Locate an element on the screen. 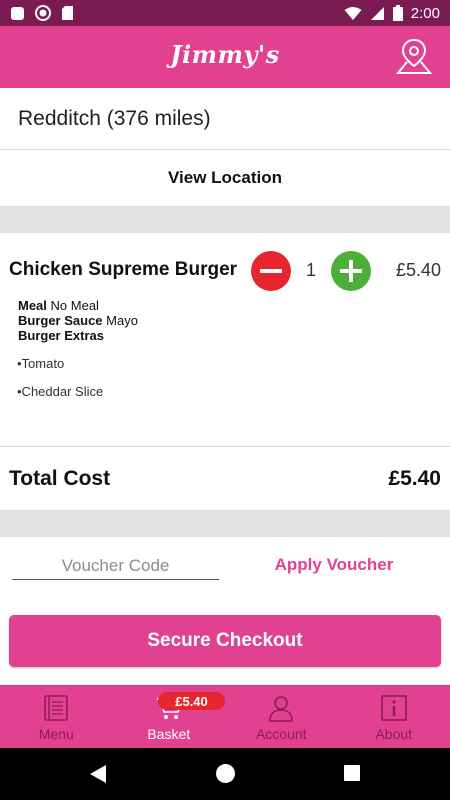 This screenshot has width=450, height=800. extra-item: •Cheddar Slice is located at coordinates (60, 391).